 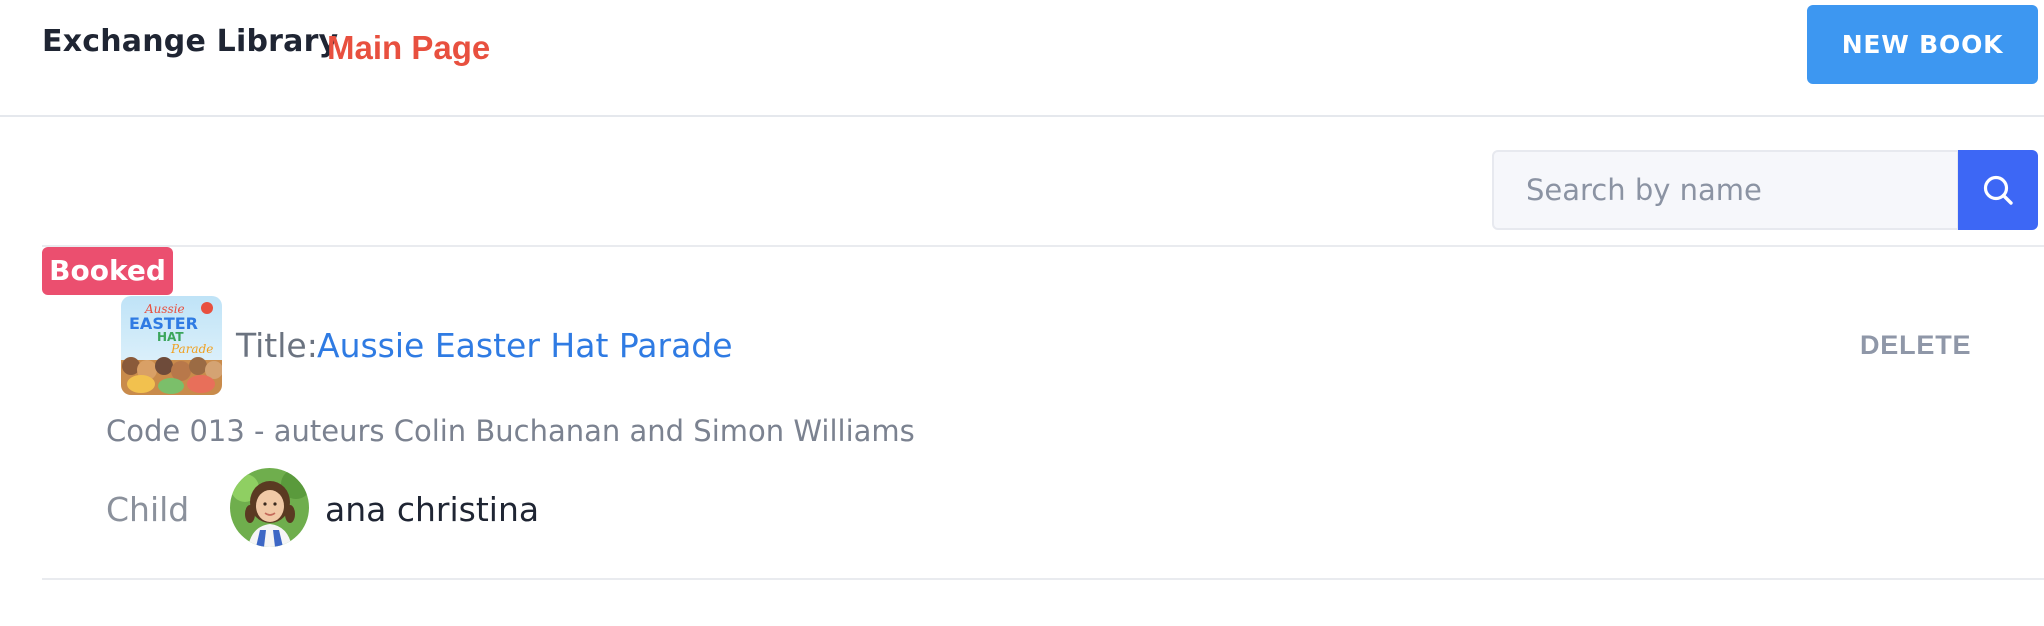 I want to click on search-icon, so click(x=1998, y=190).